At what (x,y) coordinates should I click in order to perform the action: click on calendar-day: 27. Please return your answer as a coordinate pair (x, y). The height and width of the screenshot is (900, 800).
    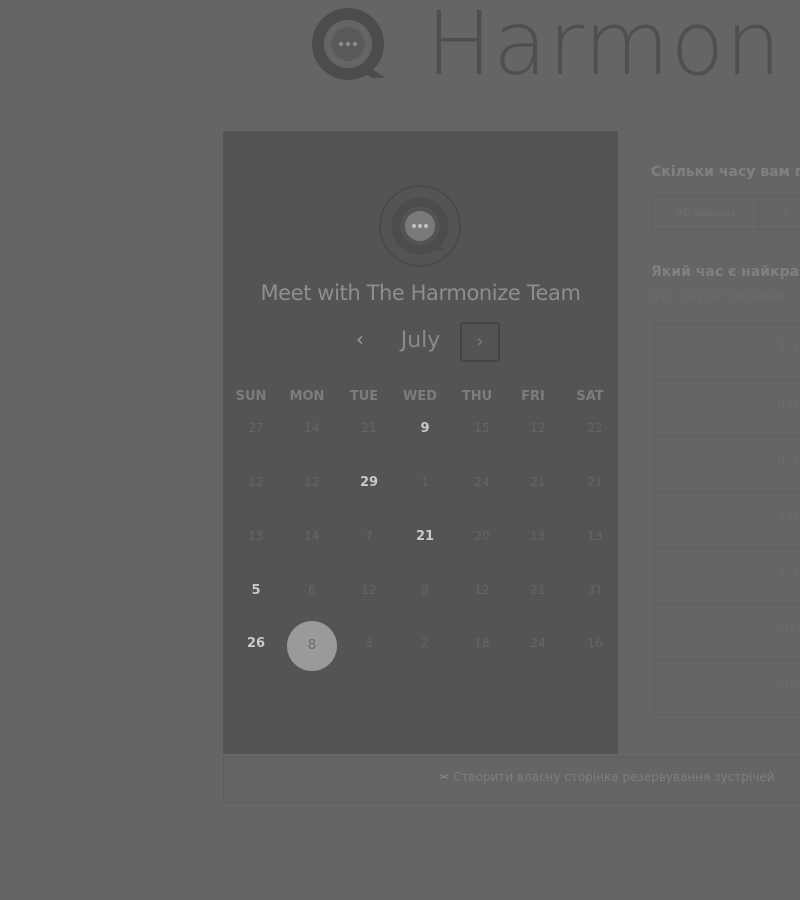
    Looking at the image, I should click on (256, 431).